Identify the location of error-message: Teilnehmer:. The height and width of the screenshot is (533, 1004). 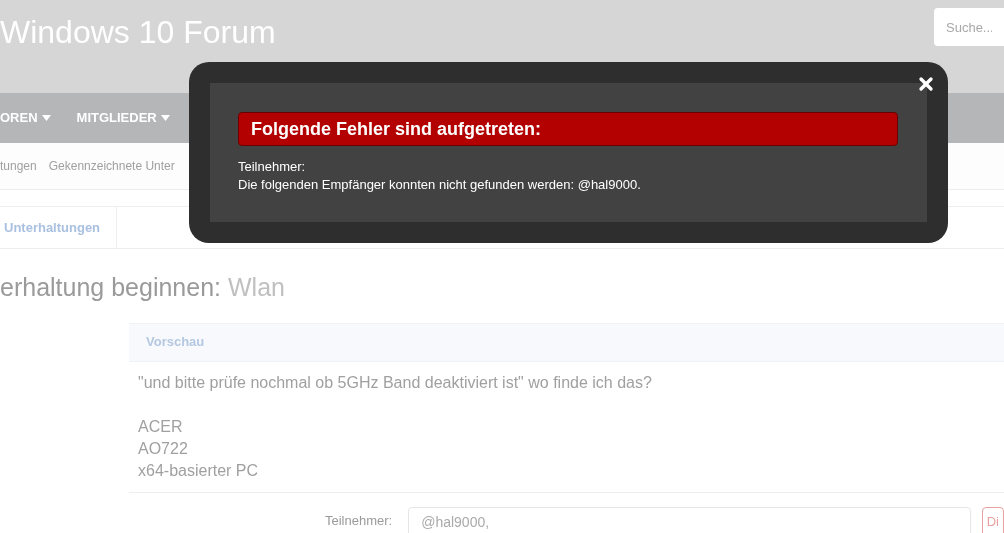
(272, 167).